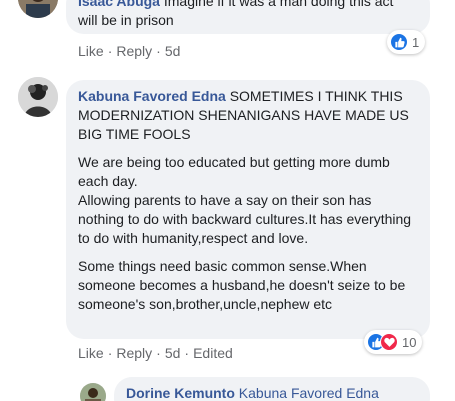 This screenshot has height=401, width=455. I want to click on reply-bubble: Dorine Kemunto Kabuna Favored Edna, so click(272, 389).